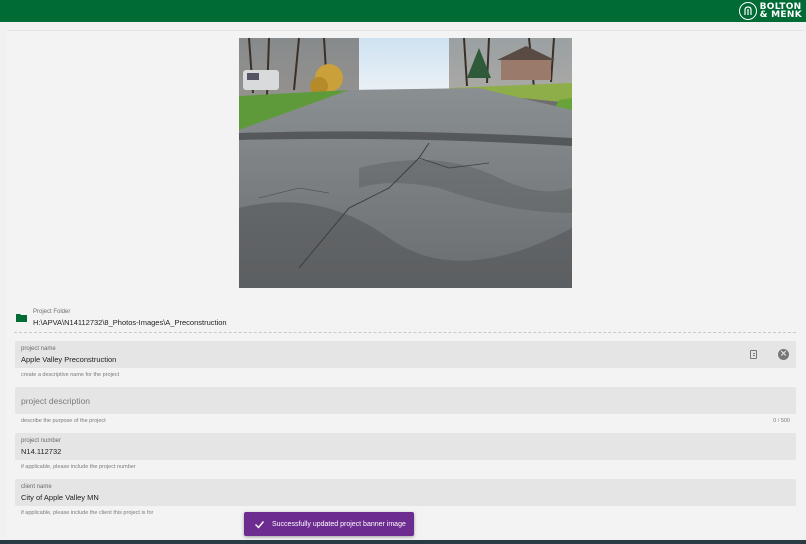 Image resolution: width=806 pixels, height=544 pixels. I want to click on project-description-hint: describe the purpose of the project, so click(63, 421).